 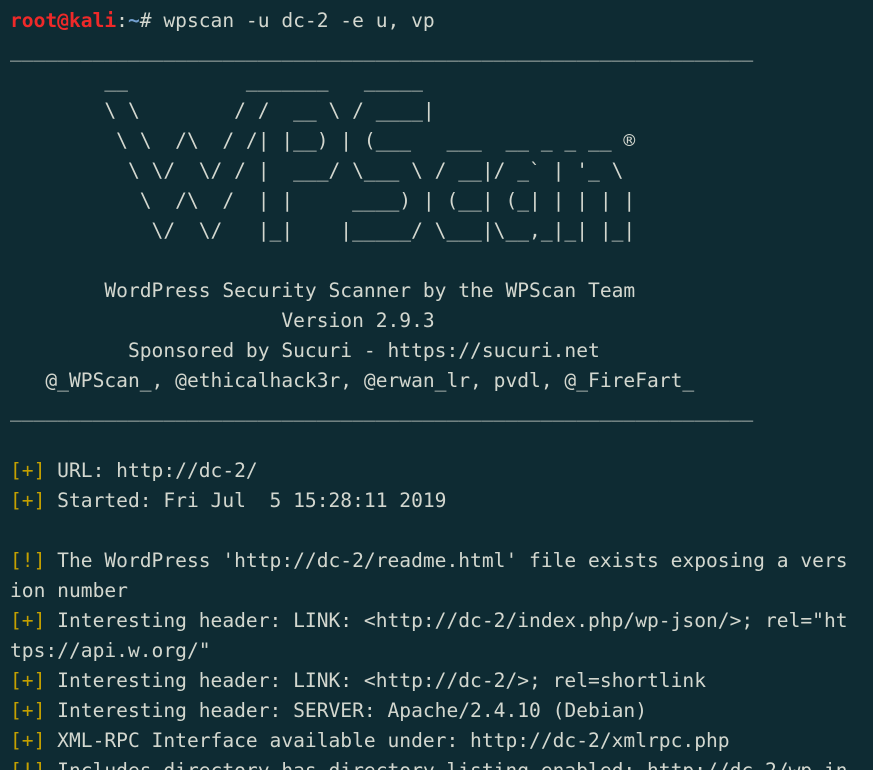 I want to click on result-text: URL: http://dc-2/, so click(x=151, y=470).